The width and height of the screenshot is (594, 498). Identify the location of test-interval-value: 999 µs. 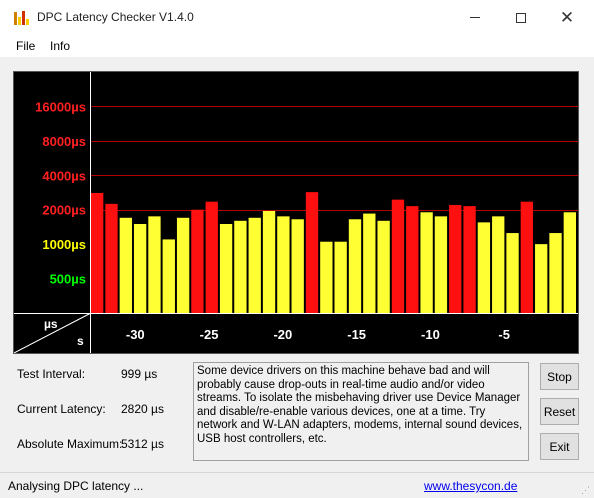
(139, 374).